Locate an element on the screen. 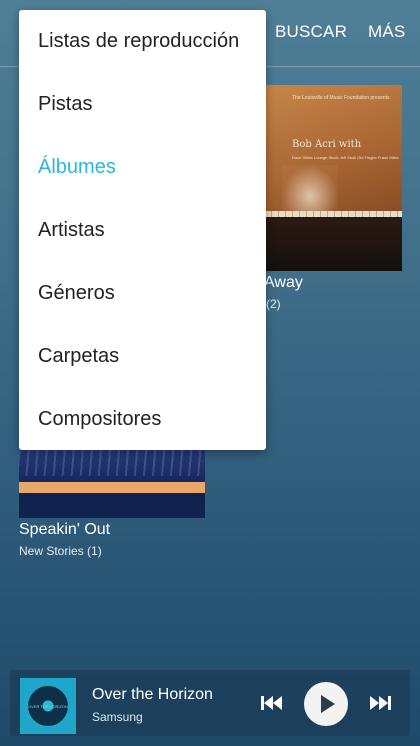 The image size is (420, 746). now-playing-artwork: OVER THE HORIZON is located at coordinates (48, 706).